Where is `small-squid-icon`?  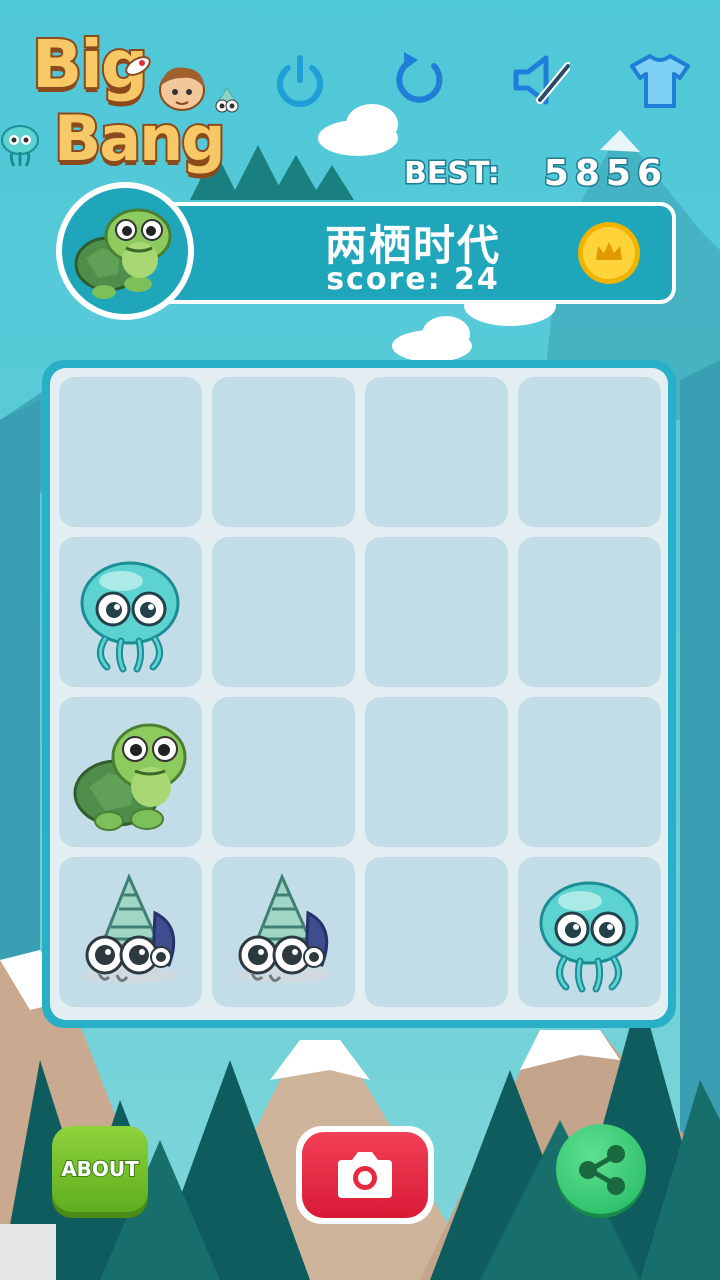 small-squid-icon is located at coordinates (227, 100).